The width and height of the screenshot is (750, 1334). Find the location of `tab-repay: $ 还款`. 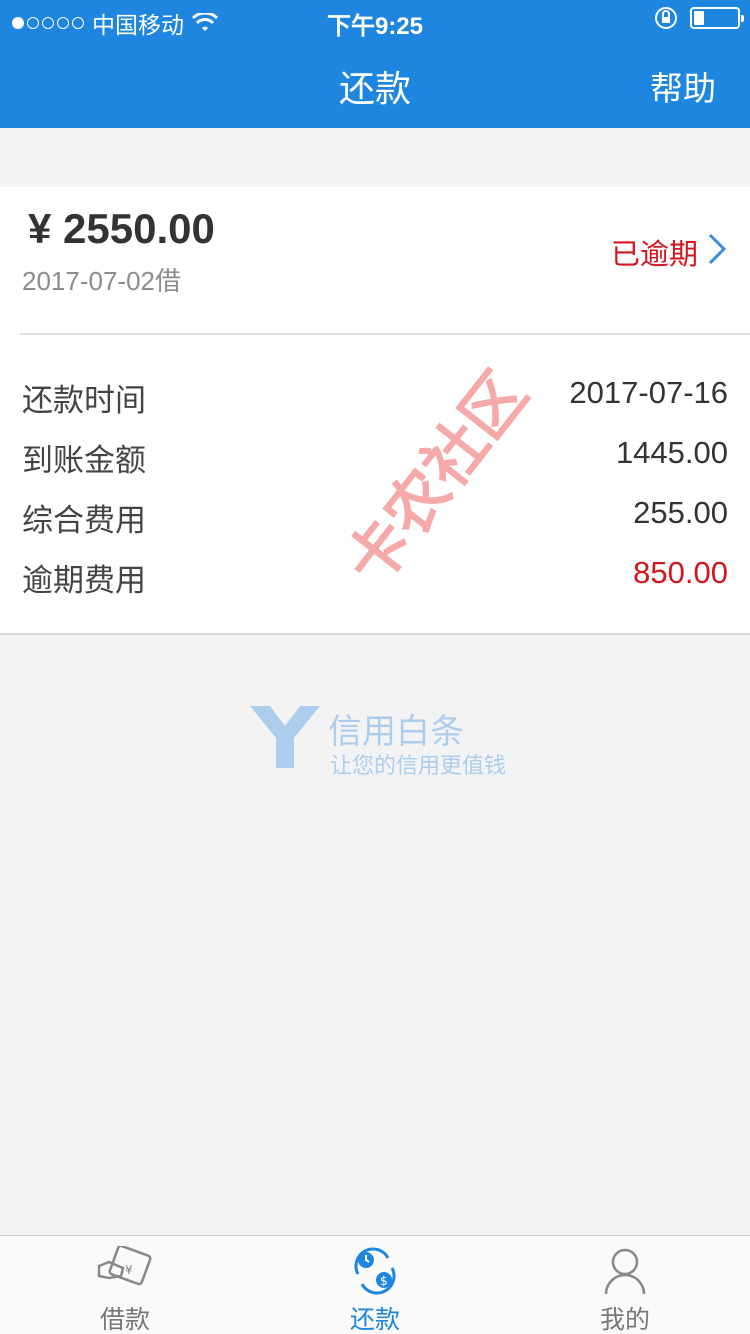

tab-repay: $ 还款 is located at coordinates (375, 1285).